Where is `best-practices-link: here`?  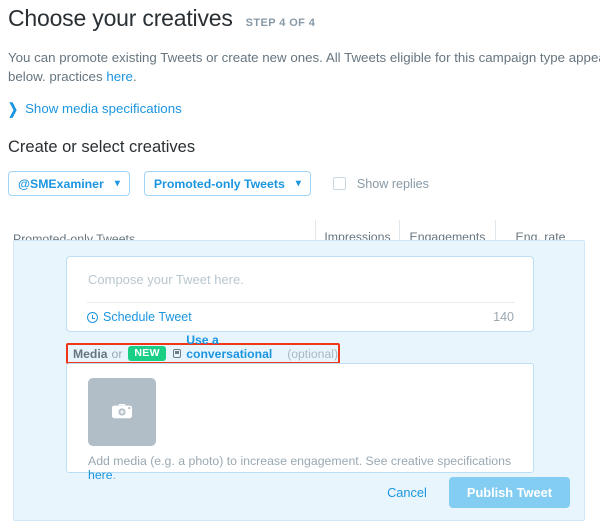
best-practices-link: here is located at coordinates (119, 76).